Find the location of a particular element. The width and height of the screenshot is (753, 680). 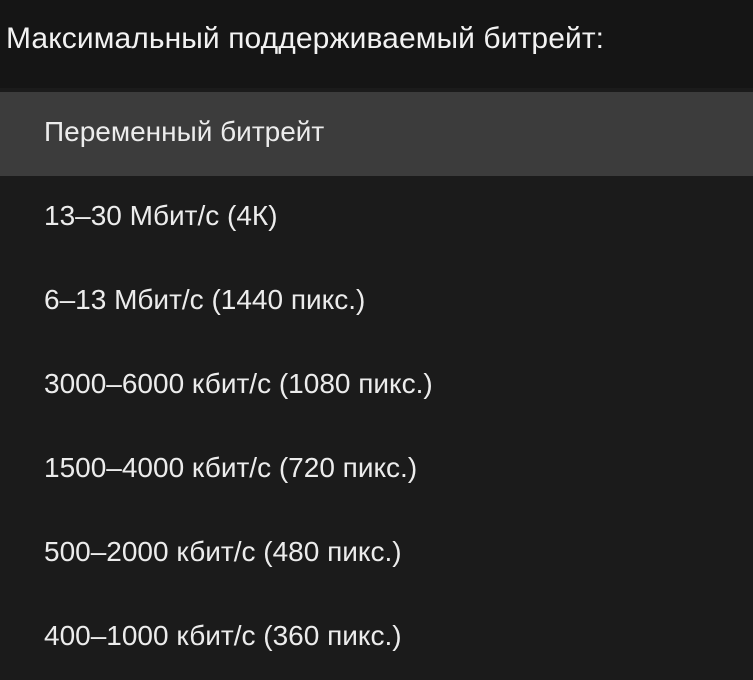

bitrate-option-4k: 13–30 Мбит/с (4К) is located at coordinates (376, 218).